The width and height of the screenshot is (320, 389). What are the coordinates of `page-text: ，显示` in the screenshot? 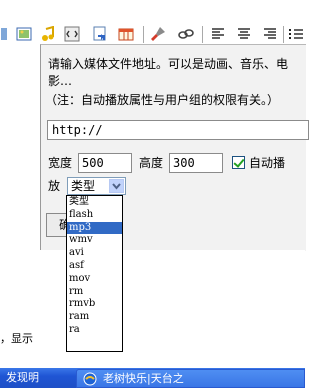 It's located at (16, 338).